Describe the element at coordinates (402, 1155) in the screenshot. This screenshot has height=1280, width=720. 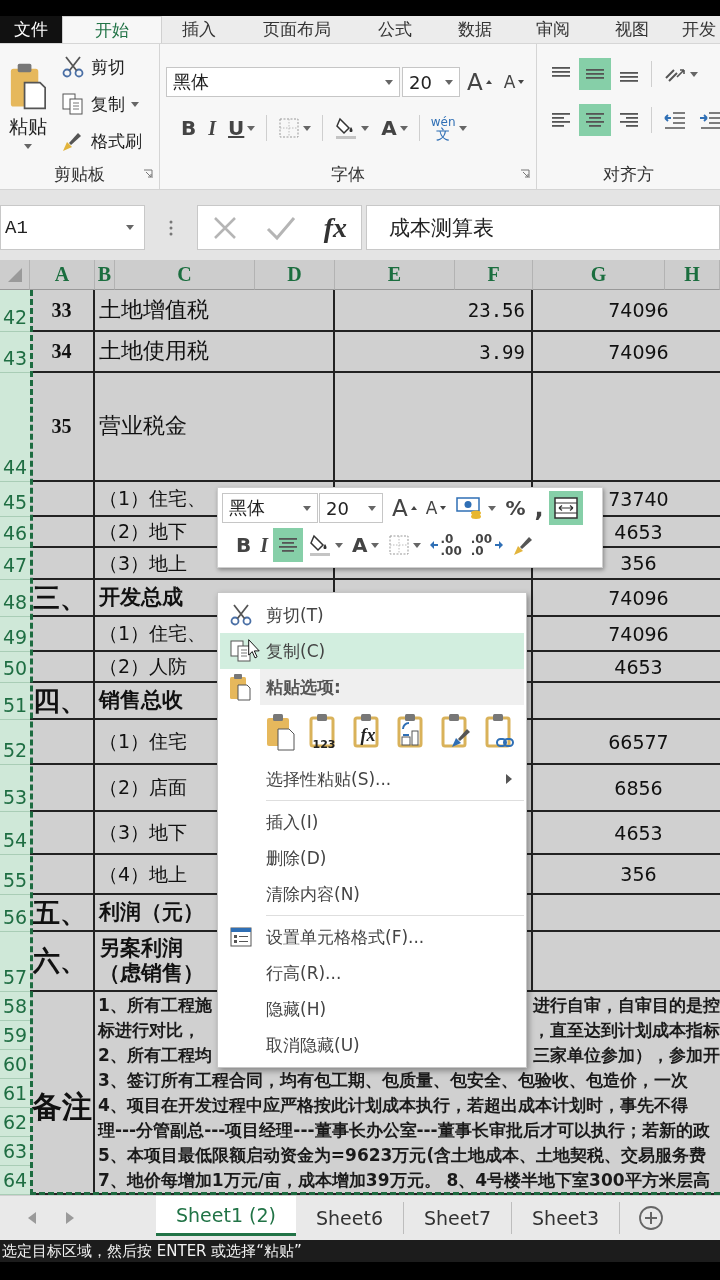
I see `note-line: 5、本项目最低限额启动资金为=9623万元(含土地成本、土地契税、交易服务费` at that location.